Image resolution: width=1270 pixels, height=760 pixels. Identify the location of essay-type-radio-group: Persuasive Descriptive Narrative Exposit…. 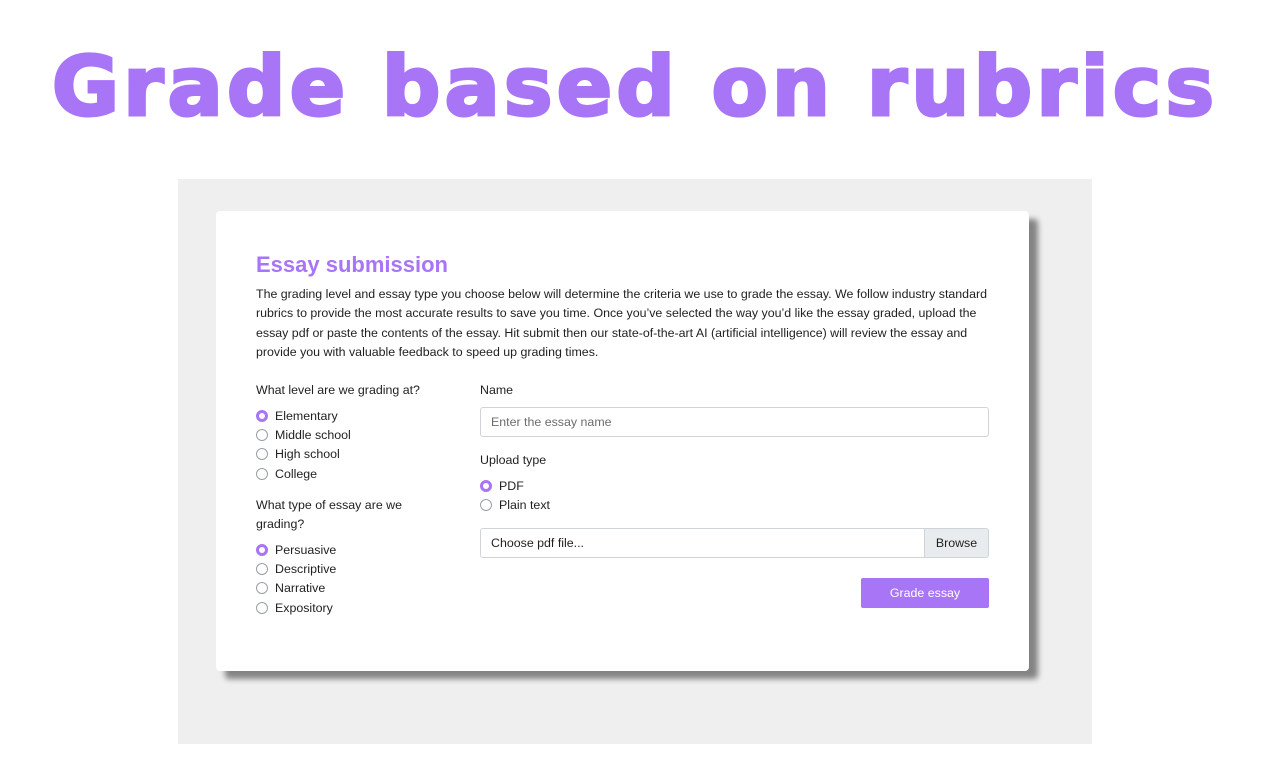
(296, 579).